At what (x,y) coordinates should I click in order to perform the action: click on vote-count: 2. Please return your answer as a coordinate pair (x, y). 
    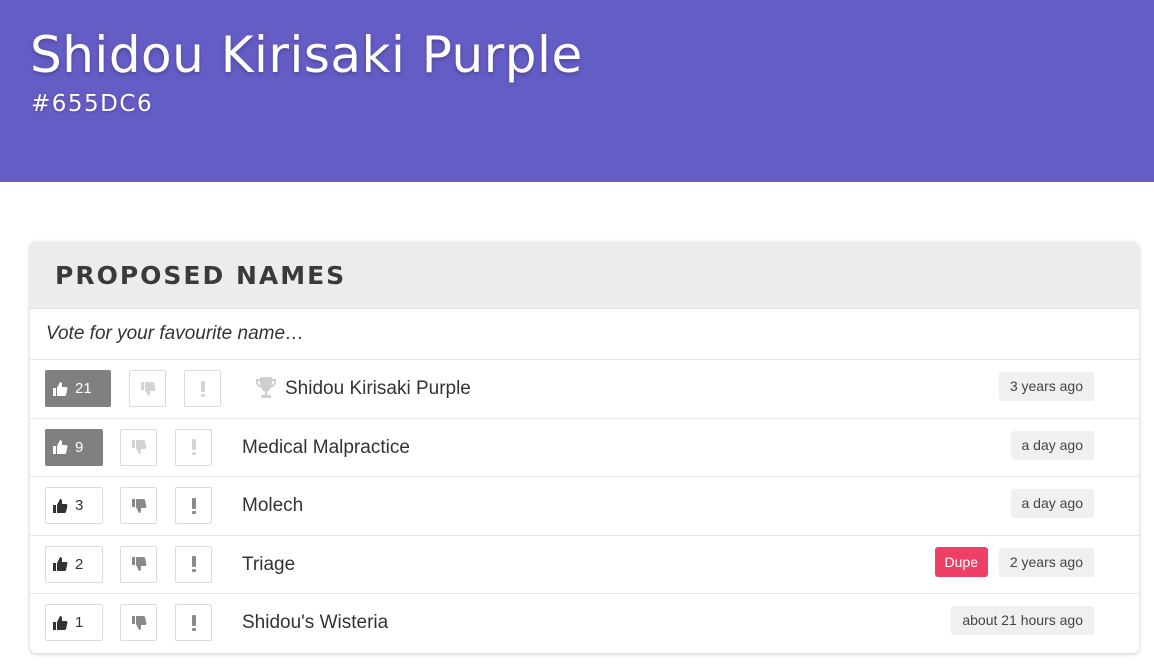
    Looking at the image, I should click on (79, 564).